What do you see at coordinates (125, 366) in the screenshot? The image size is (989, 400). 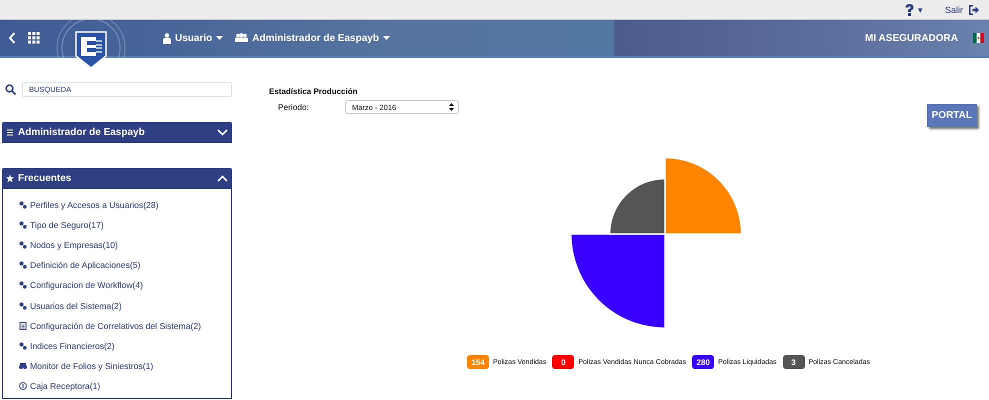 I see `frequent-link: Monitor de Folios y Siniestros(1)` at bounding box center [125, 366].